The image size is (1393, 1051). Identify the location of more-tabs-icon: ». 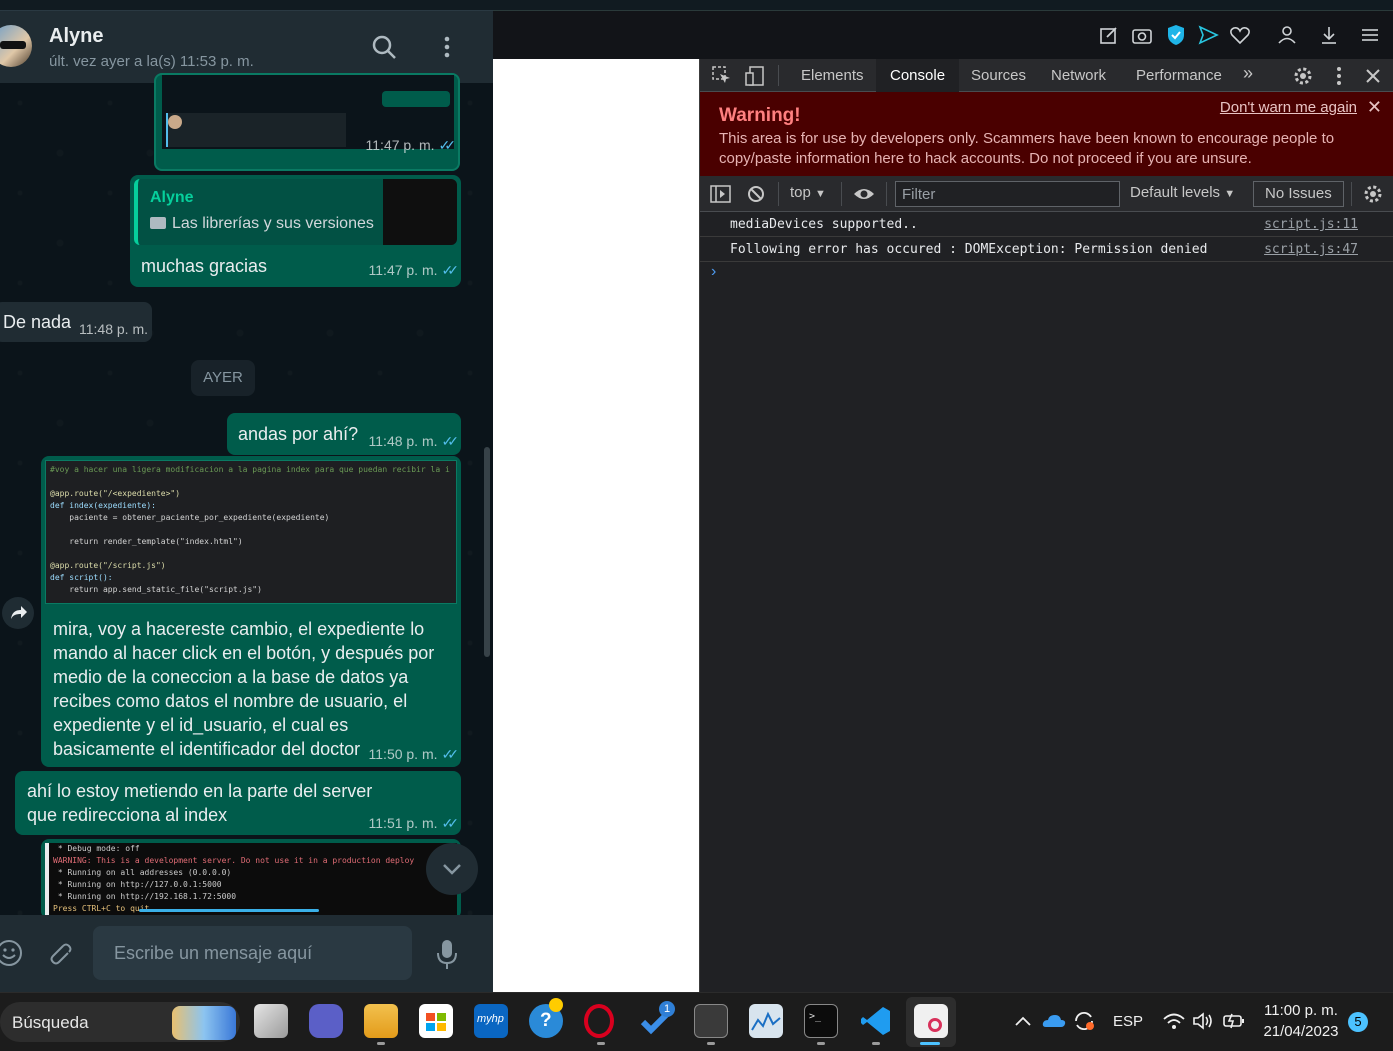
(1248, 73).